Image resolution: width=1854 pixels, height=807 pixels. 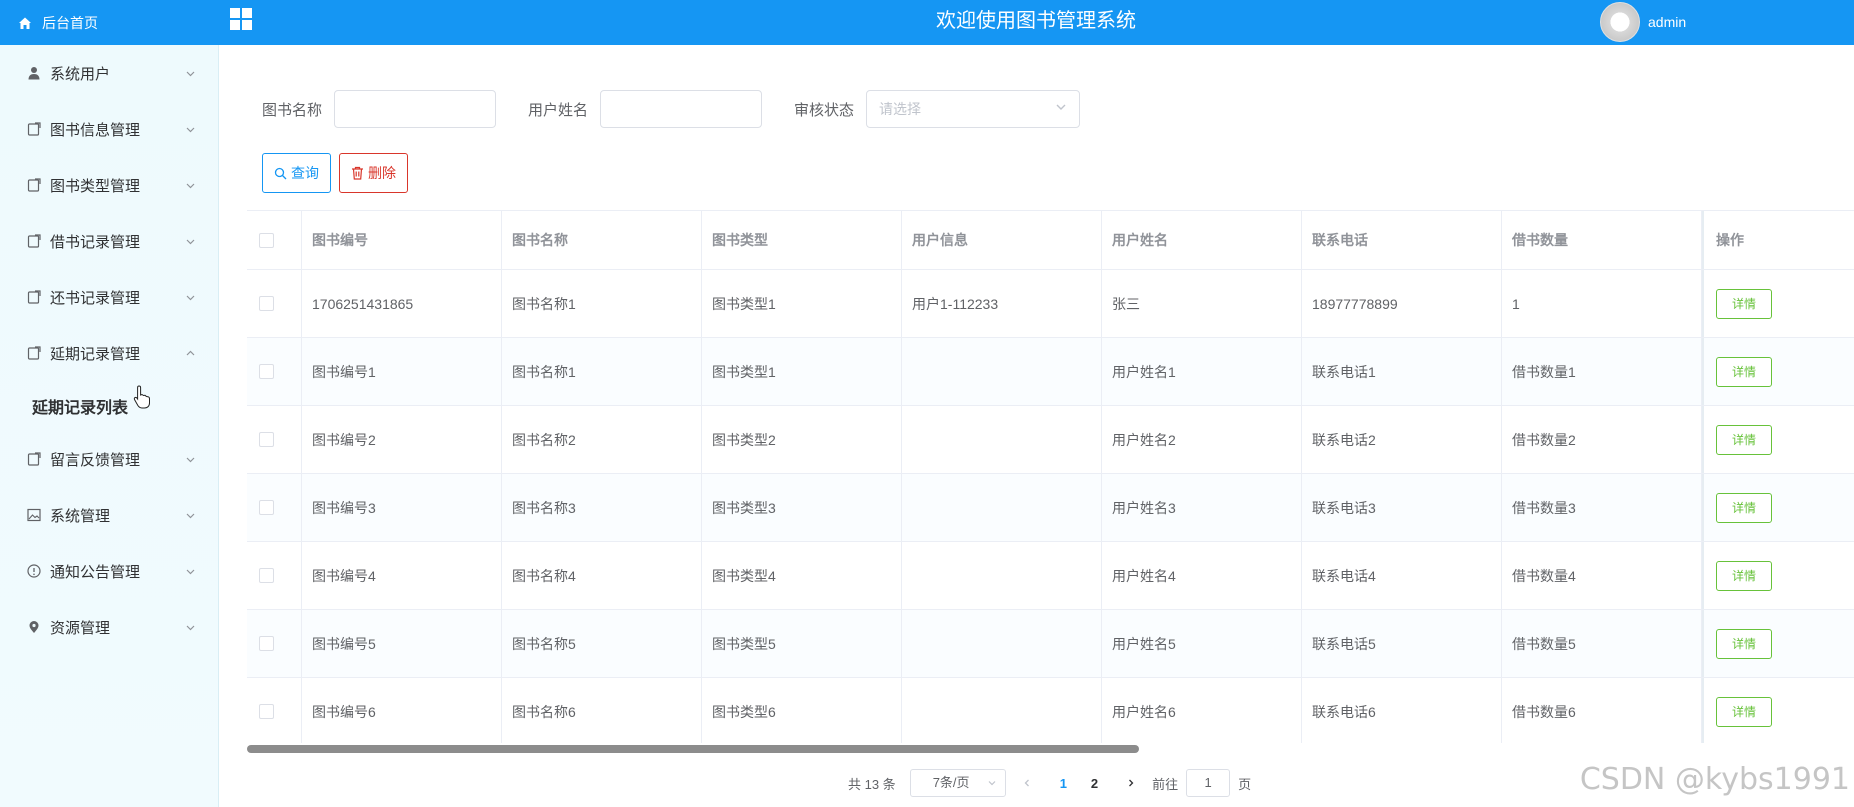 What do you see at coordinates (109, 22) in the screenshot?
I see `sidebar-home: 后台首页` at bounding box center [109, 22].